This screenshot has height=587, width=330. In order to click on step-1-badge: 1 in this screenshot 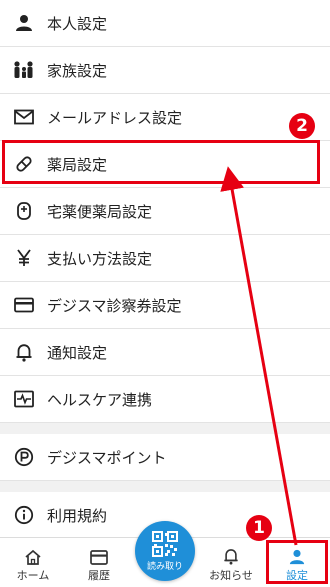, I will do `click(259, 528)`.